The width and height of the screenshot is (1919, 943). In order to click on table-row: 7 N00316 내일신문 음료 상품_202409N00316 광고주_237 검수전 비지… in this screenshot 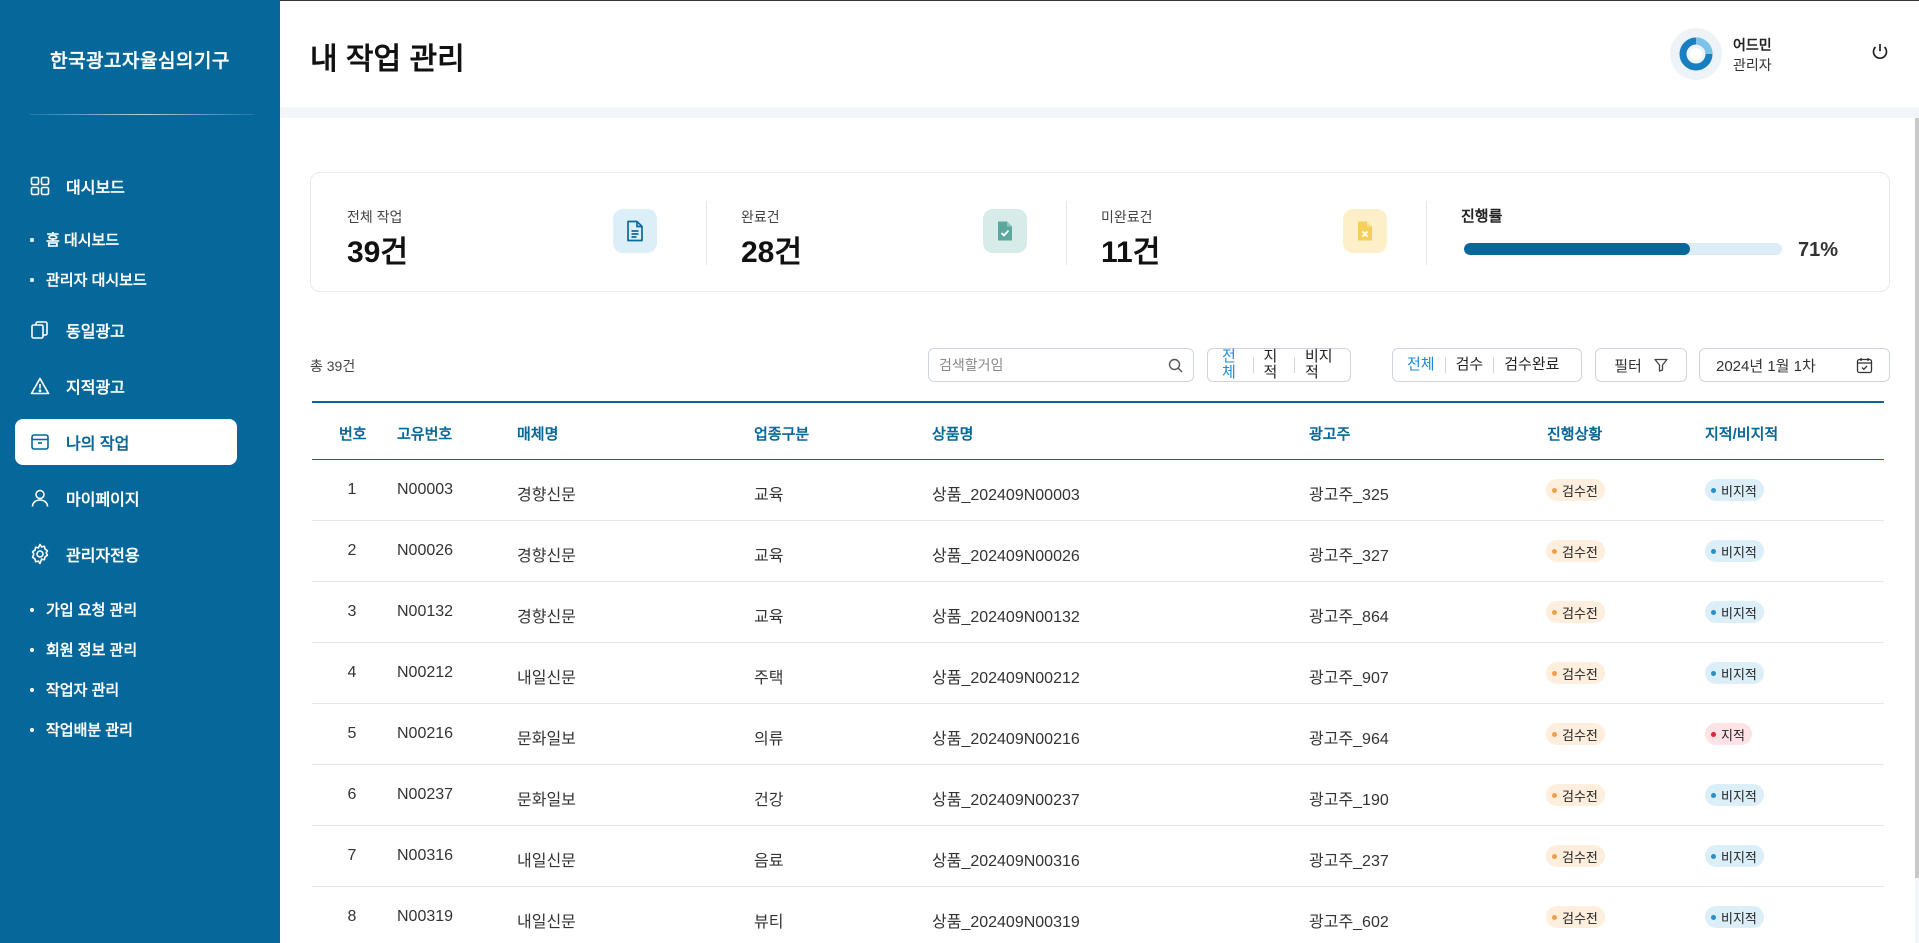, I will do `click(1098, 856)`.